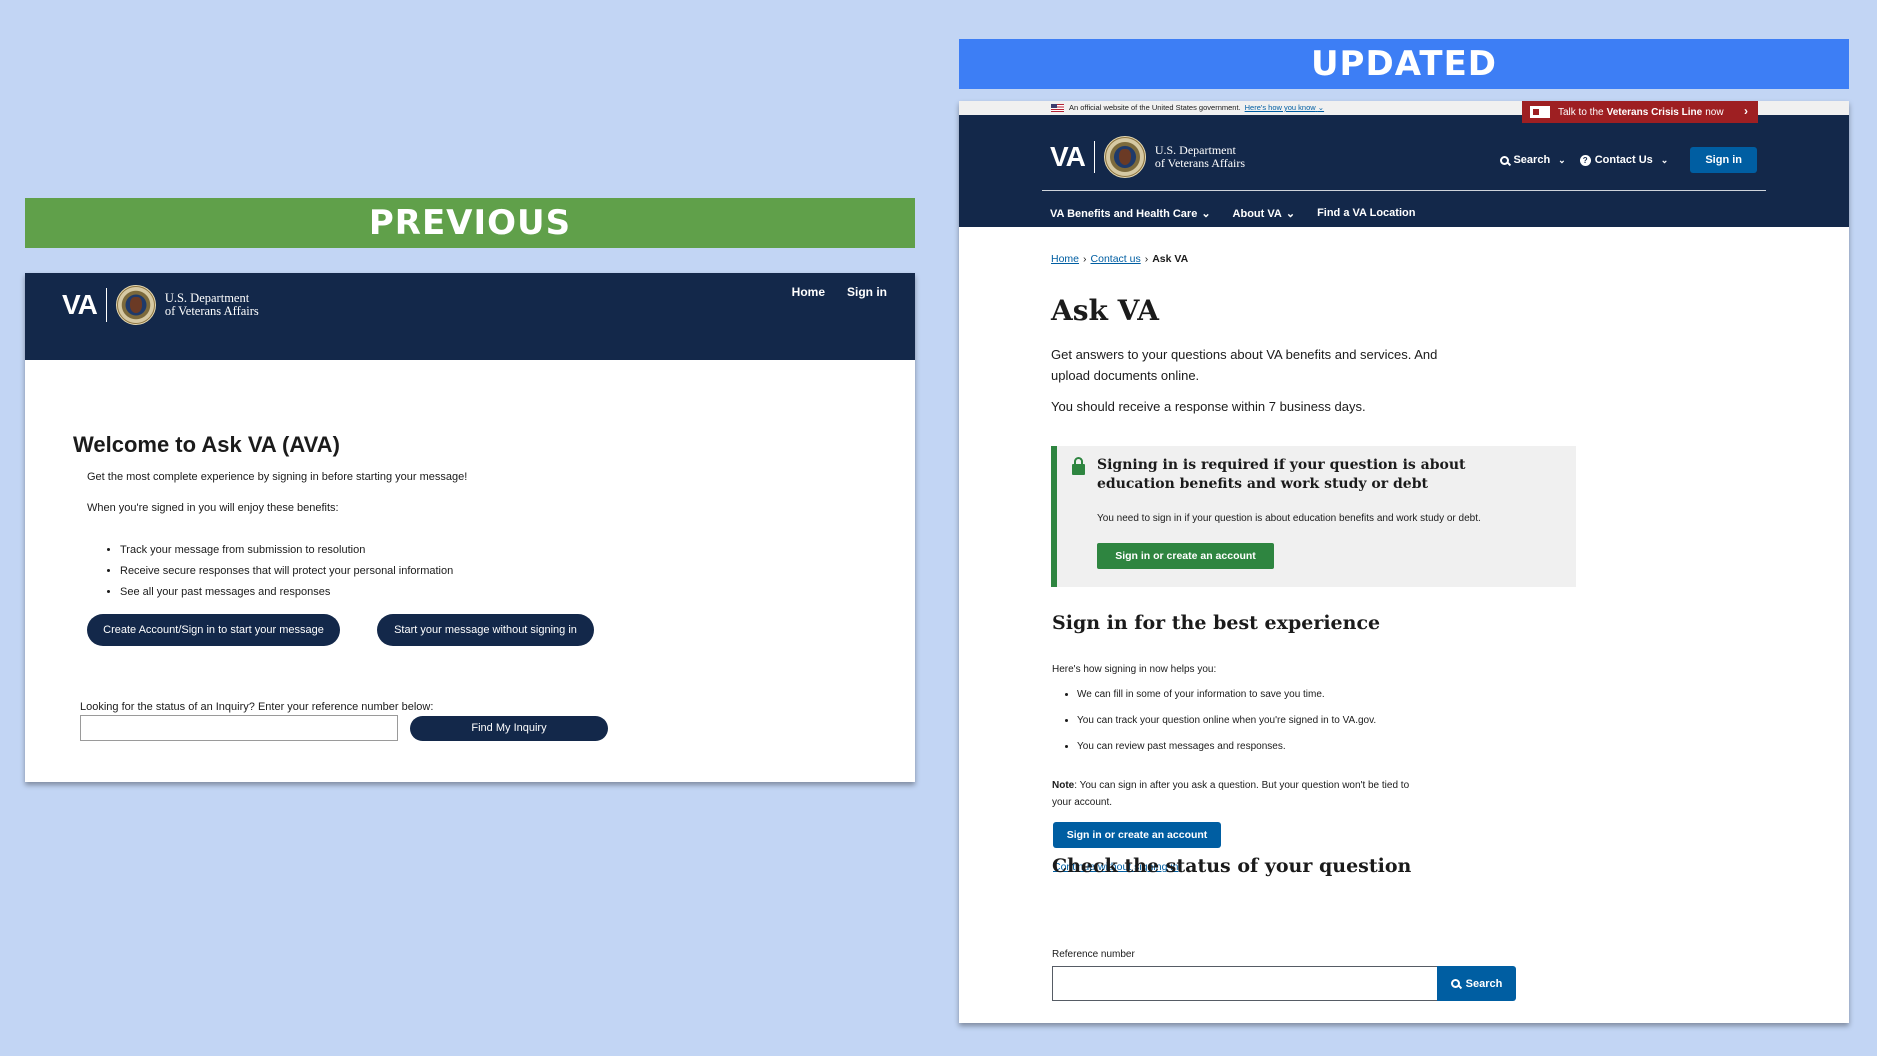  What do you see at coordinates (1078, 466) in the screenshot?
I see `lock-icon` at bounding box center [1078, 466].